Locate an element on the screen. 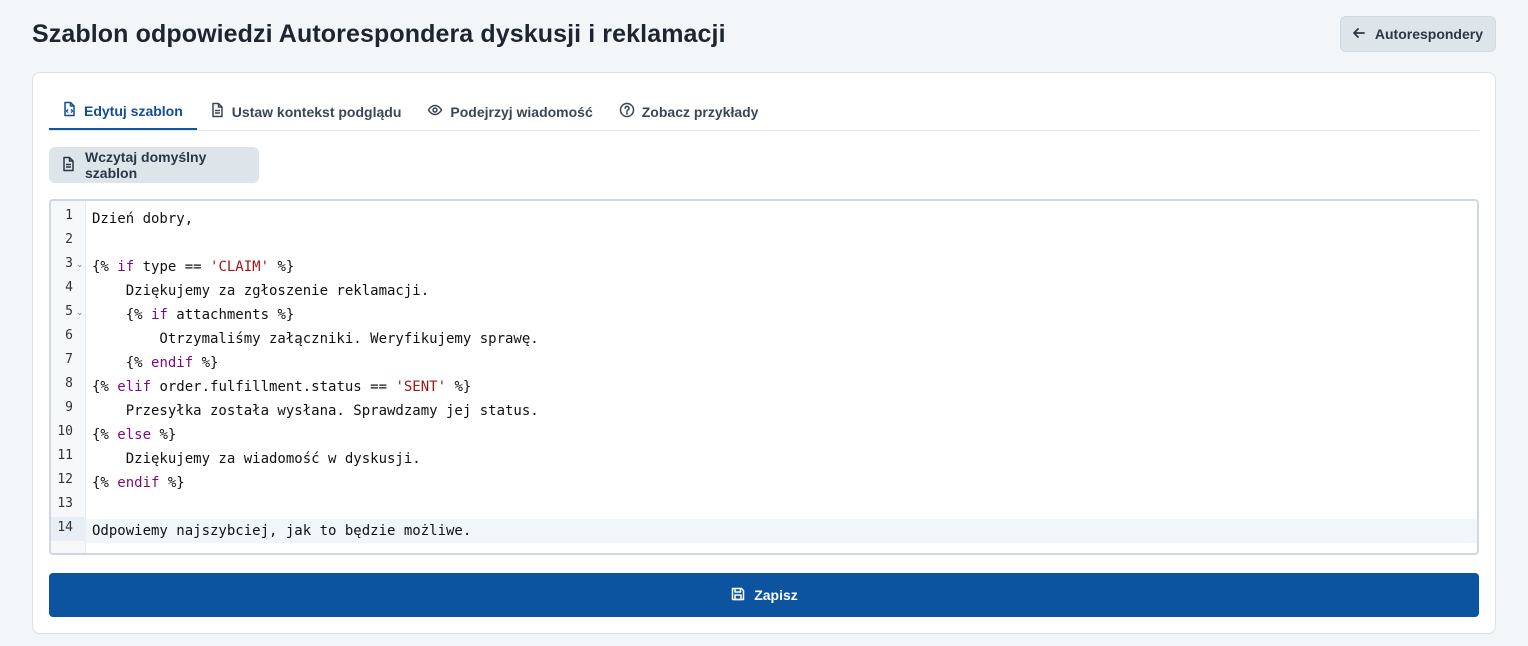  code-line: {% if type == 'CLAIM' %} is located at coordinates (781, 267).